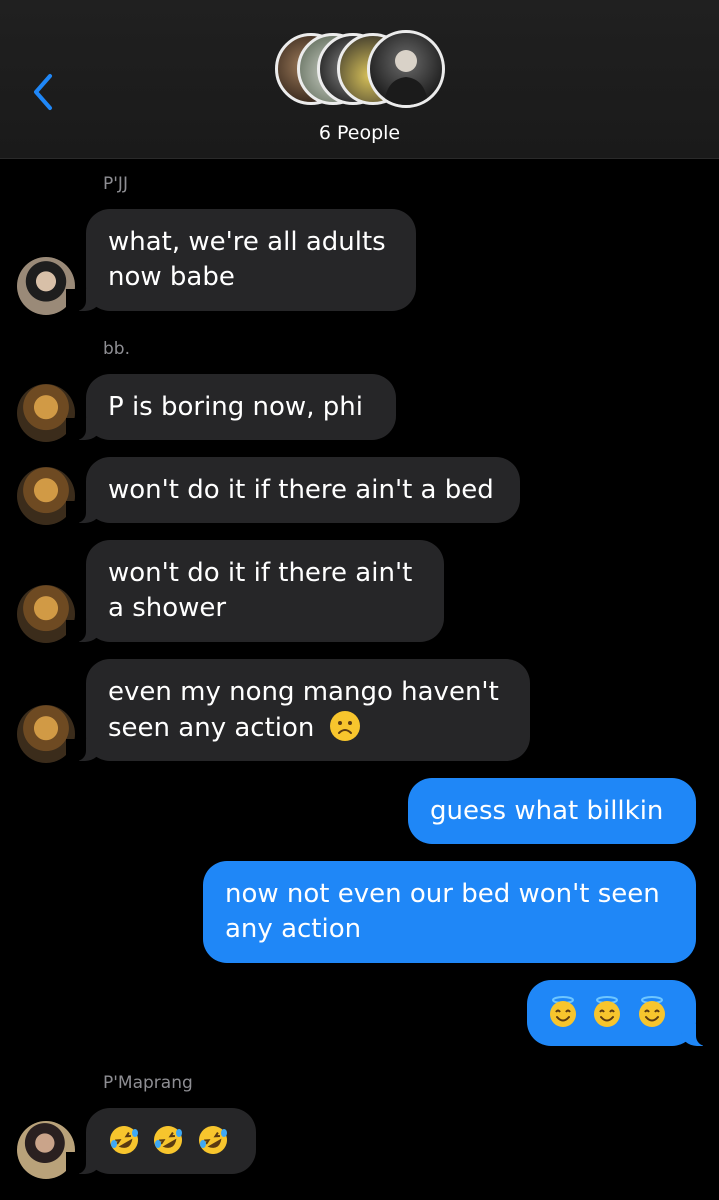 The height and width of the screenshot is (1200, 719). What do you see at coordinates (406, 77) in the screenshot?
I see `person-silhouette-icon` at bounding box center [406, 77].